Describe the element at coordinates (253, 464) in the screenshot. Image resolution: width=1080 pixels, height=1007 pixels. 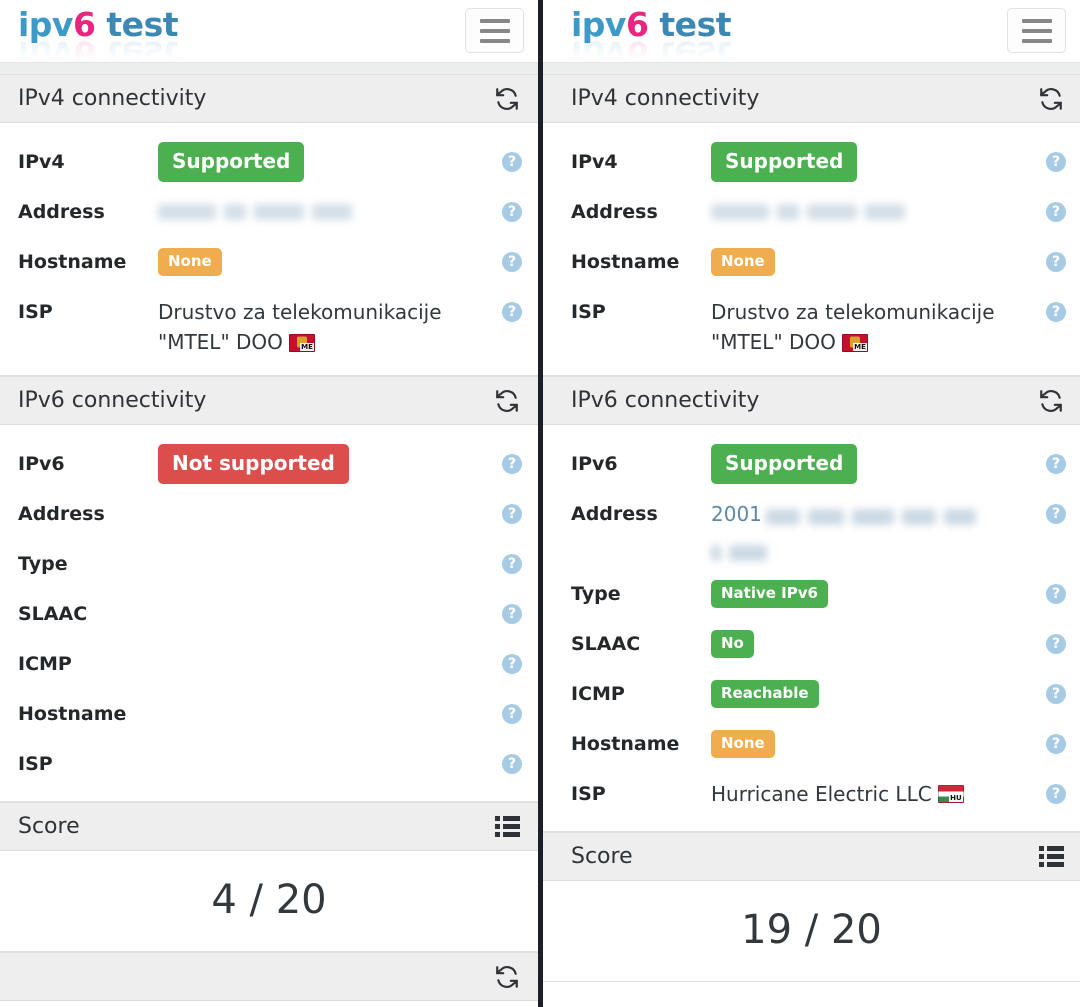
I see `status-badge: Not supported` at that location.